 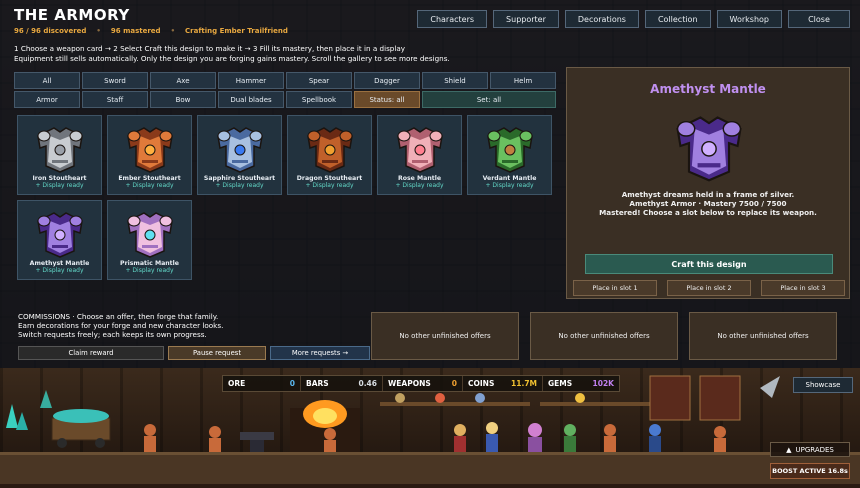 I want to click on design-card: Rose Mantle + Display ready, so click(x=419, y=155).